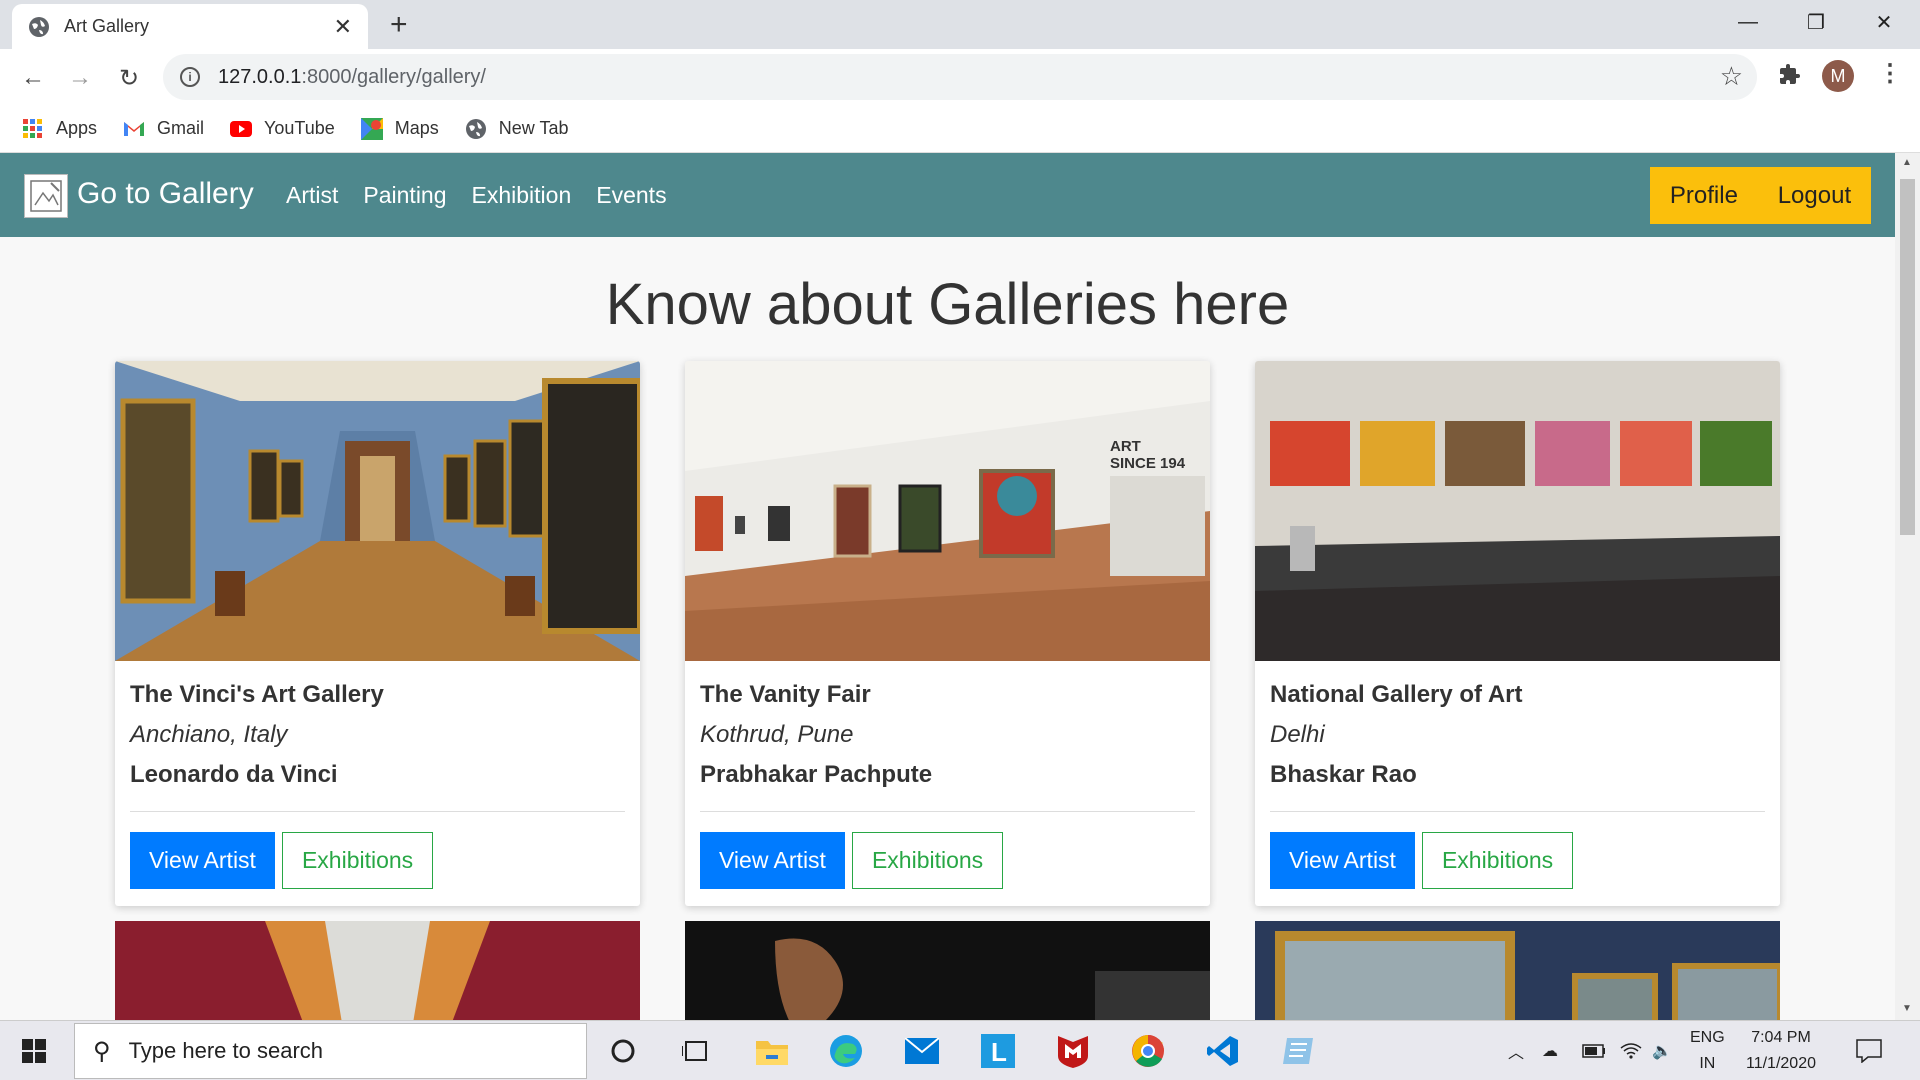 This screenshot has height=1080, width=1920. What do you see at coordinates (1790, 78) in the screenshot?
I see `extensions-icon` at bounding box center [1790, 78].